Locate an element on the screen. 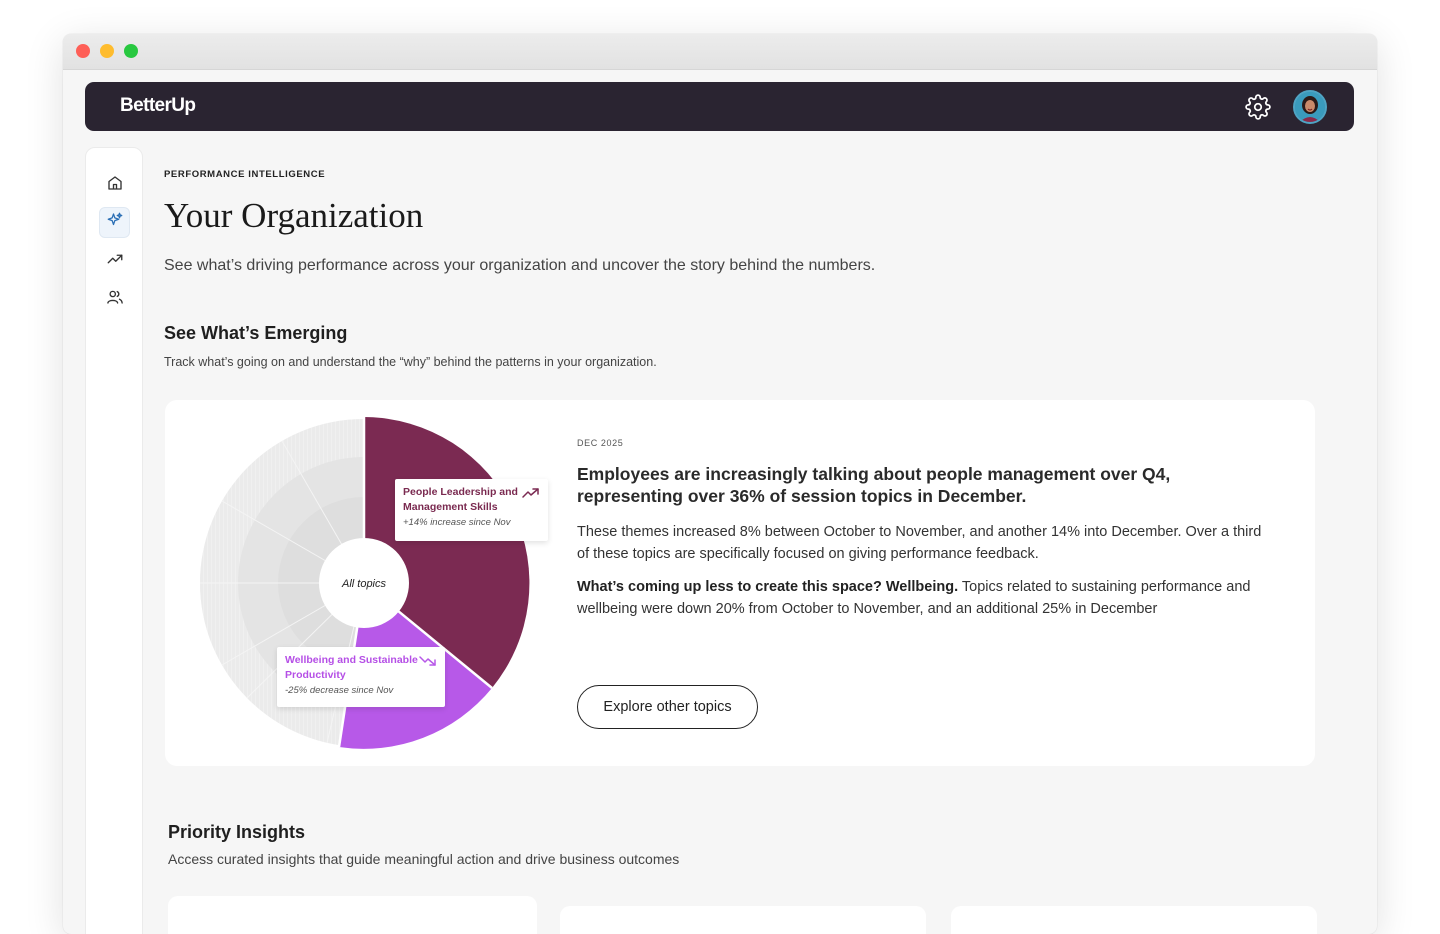 The height and width of the screenshot is (934, 1440). trending-icon is located at coordinates (115, 261).